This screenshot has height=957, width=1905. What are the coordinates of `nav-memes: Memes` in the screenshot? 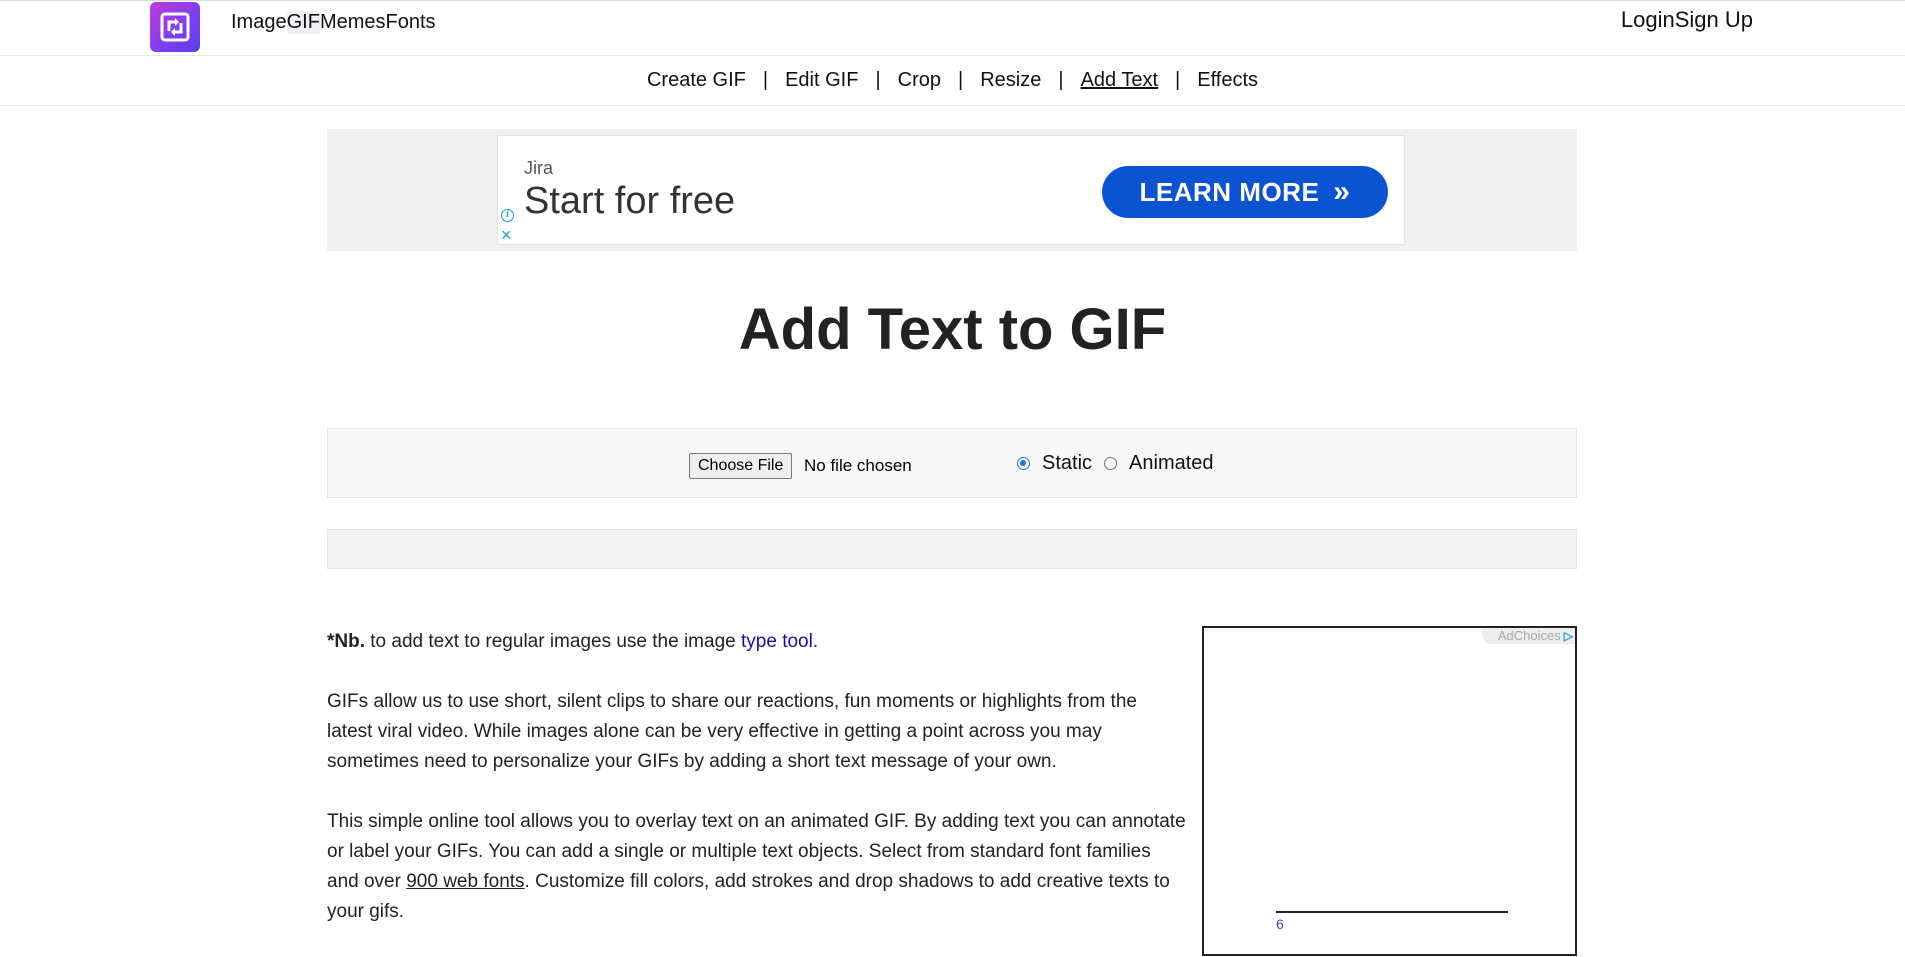 It's located at (353, 22).